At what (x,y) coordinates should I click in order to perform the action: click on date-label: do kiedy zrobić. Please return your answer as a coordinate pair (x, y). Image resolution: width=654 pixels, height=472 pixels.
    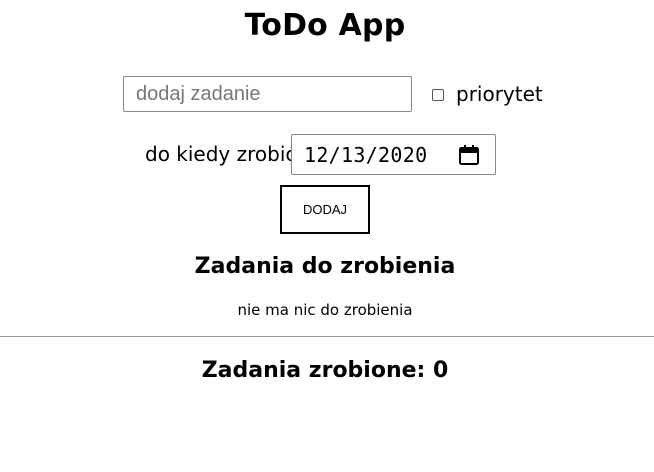
    Looking at the image, I should click on (221, 154).